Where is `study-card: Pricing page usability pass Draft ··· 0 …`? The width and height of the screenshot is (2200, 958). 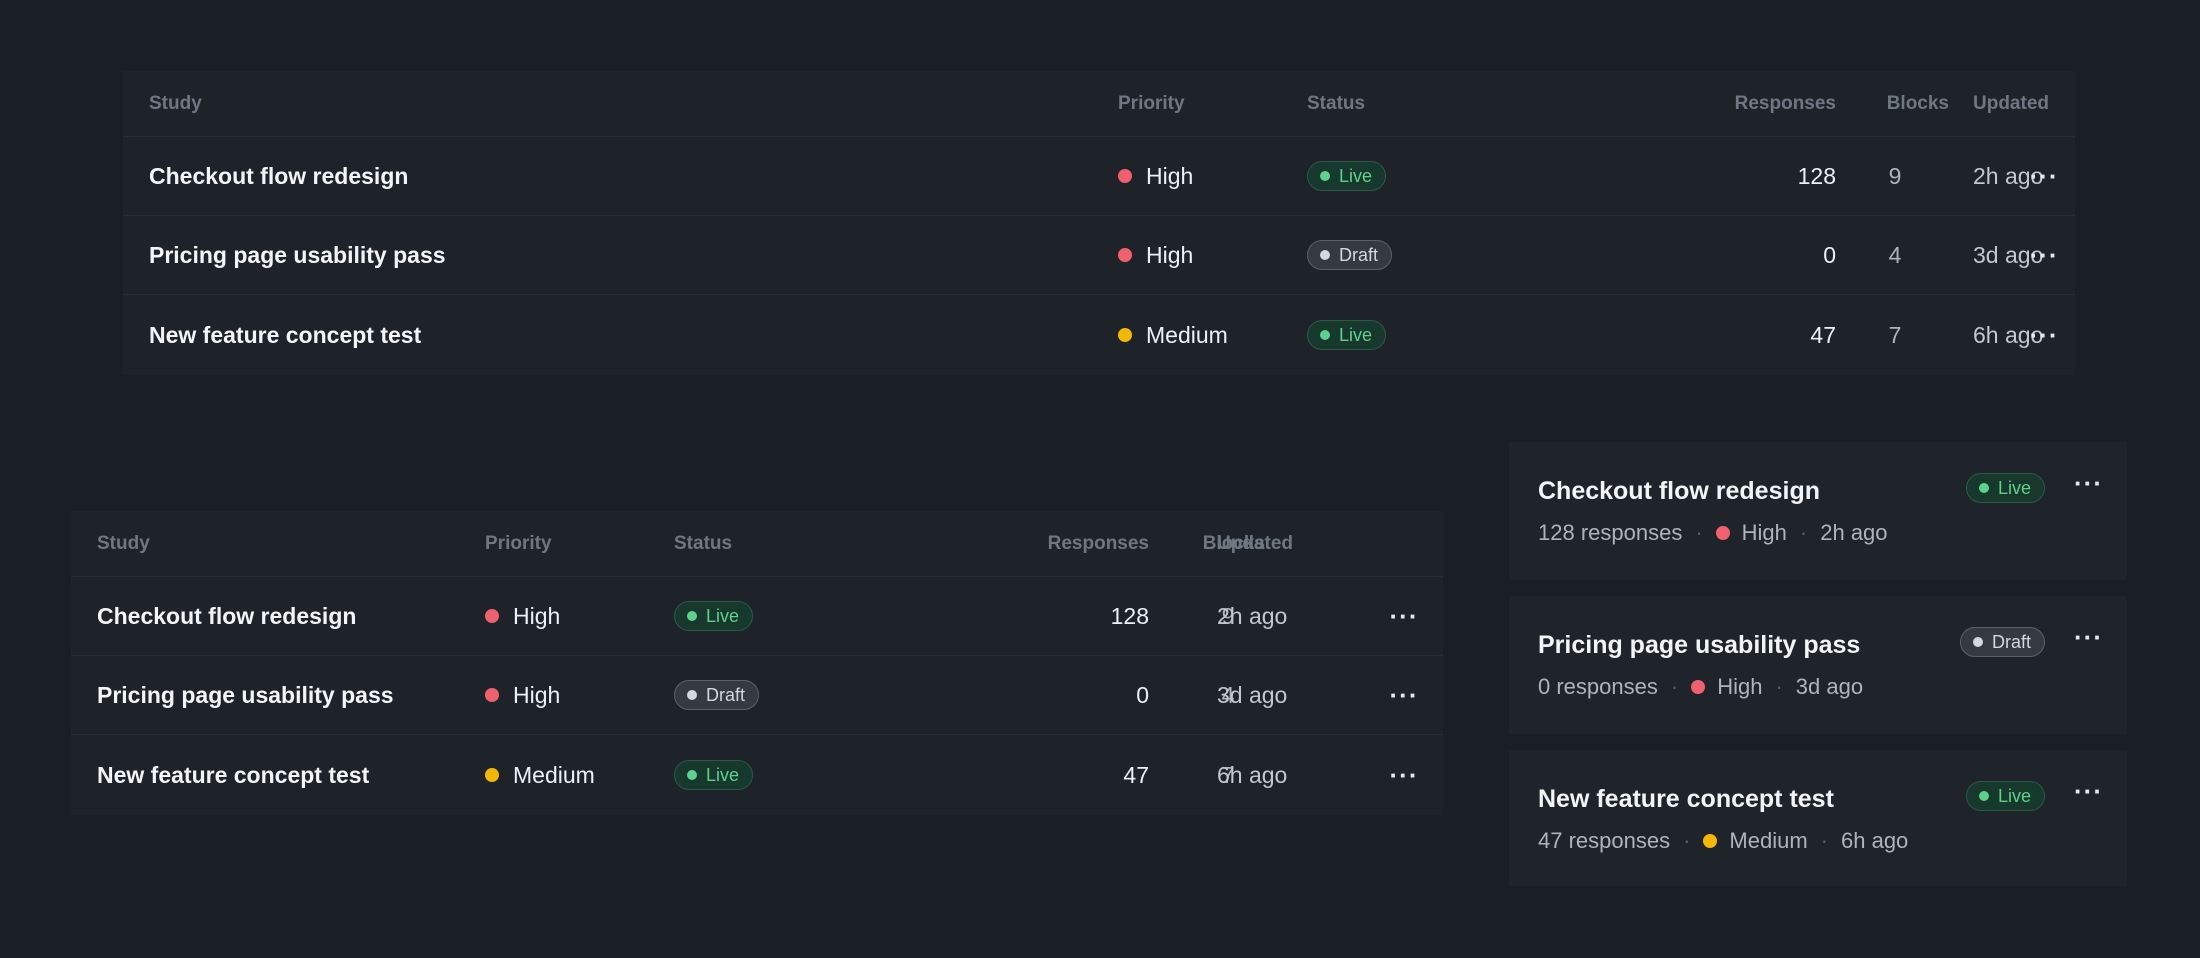
study-card: Pricing page usability pass Draft ··· 0 … is located at coordinates (1818, 665).